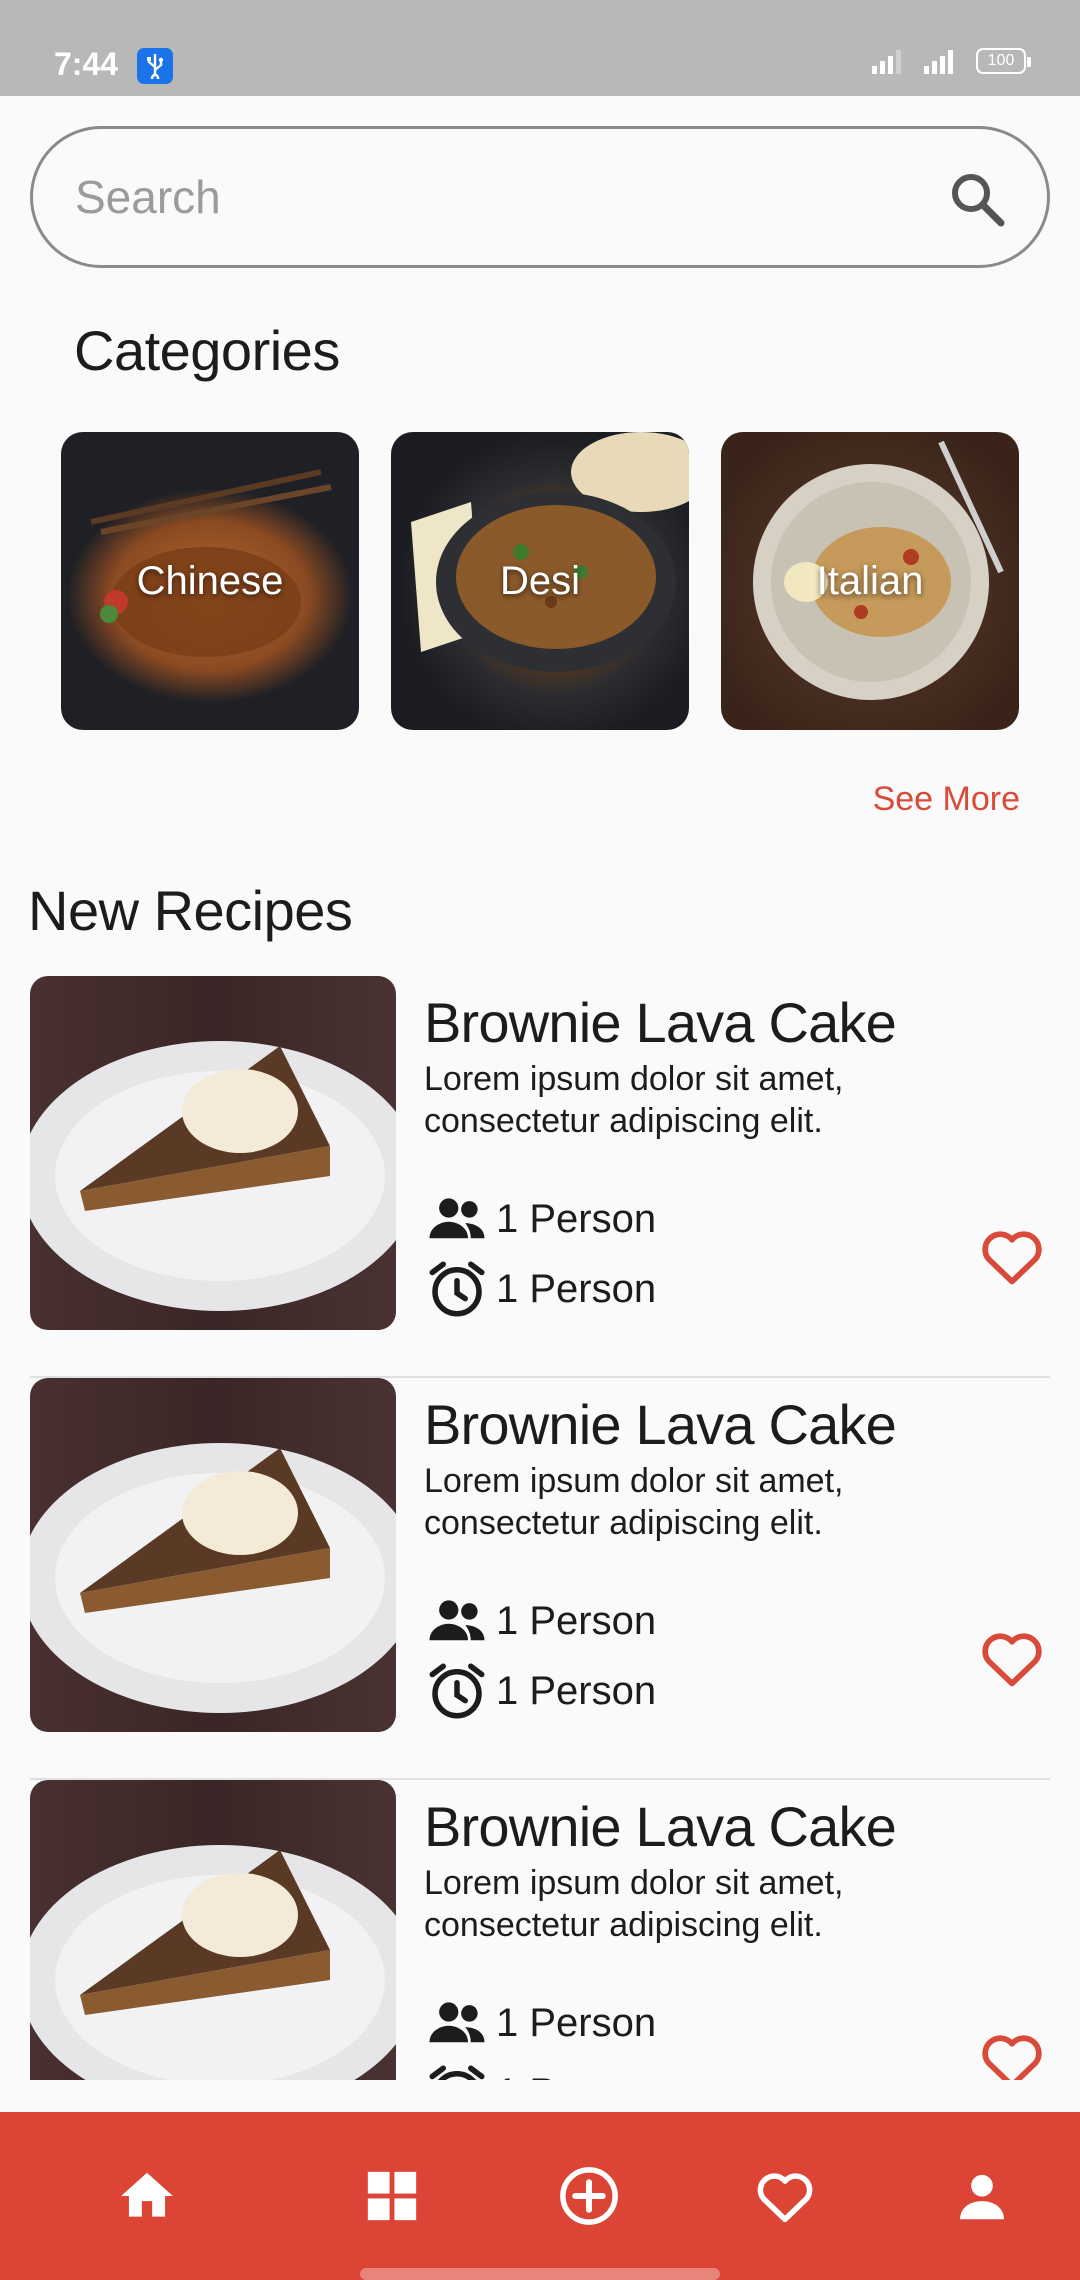 The image size is (1080, 2280). I want to click on category-label: Chinese, so click(210, 580).